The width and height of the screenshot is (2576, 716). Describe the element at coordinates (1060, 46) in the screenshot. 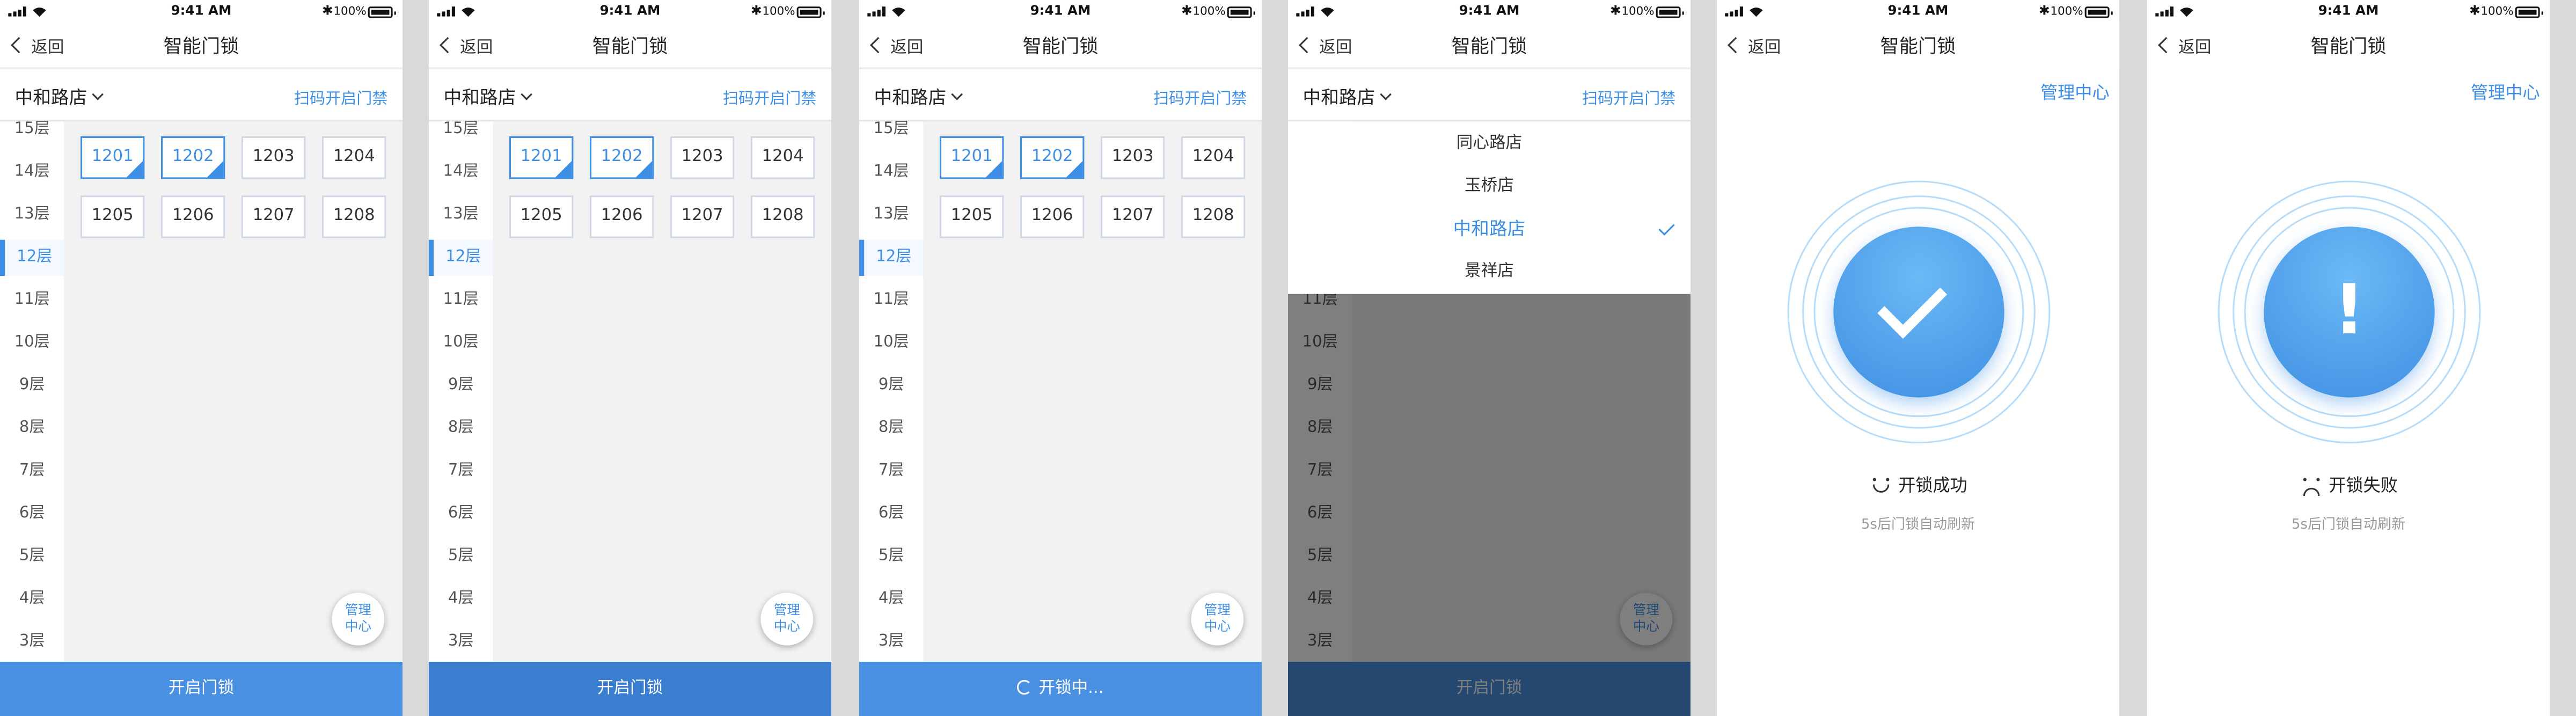

I see `page-title: 智能门锁` at that location.